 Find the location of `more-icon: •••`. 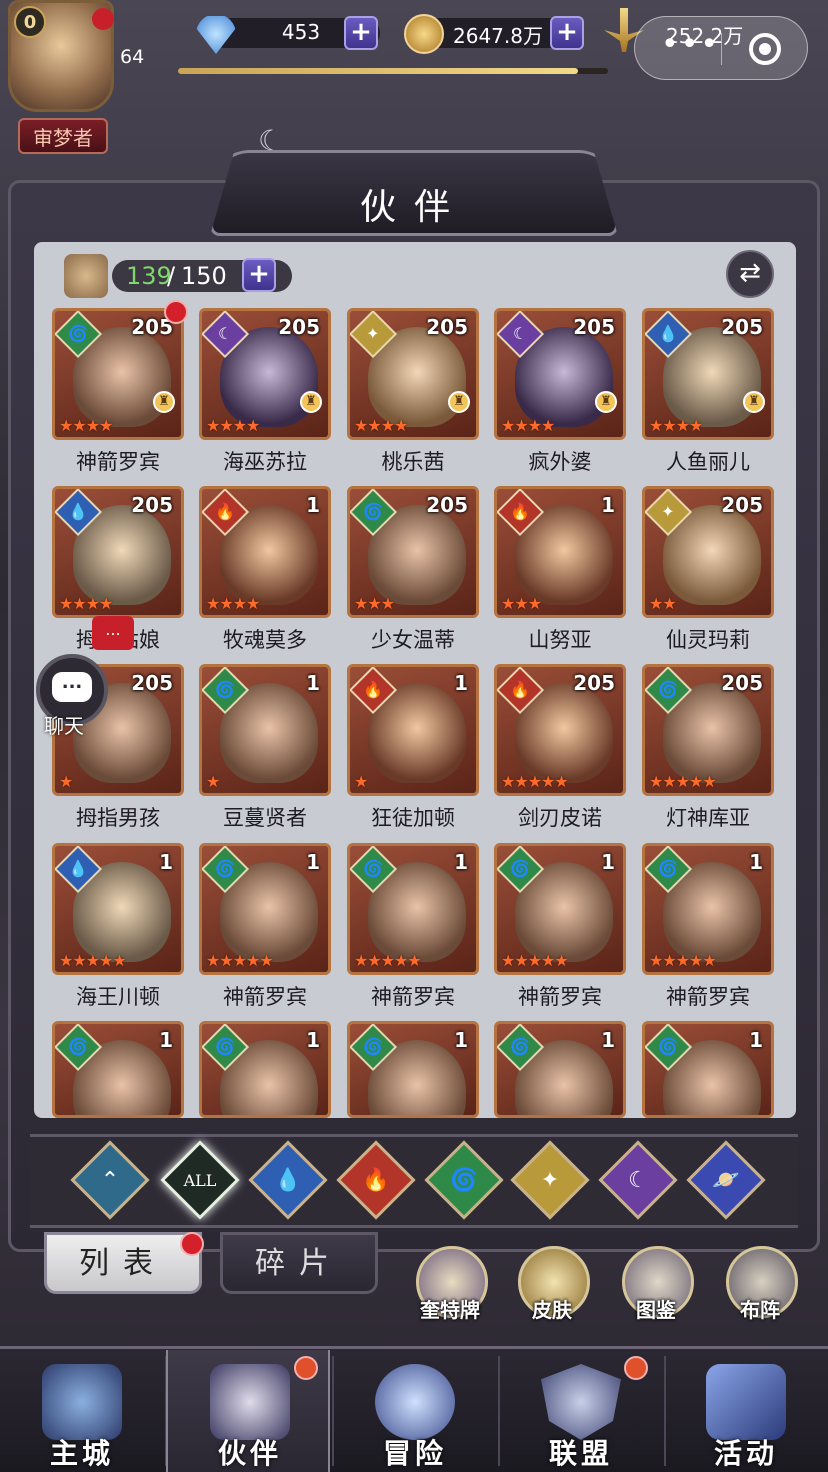

more-icon: ••• is located at coordinates (690, 45).